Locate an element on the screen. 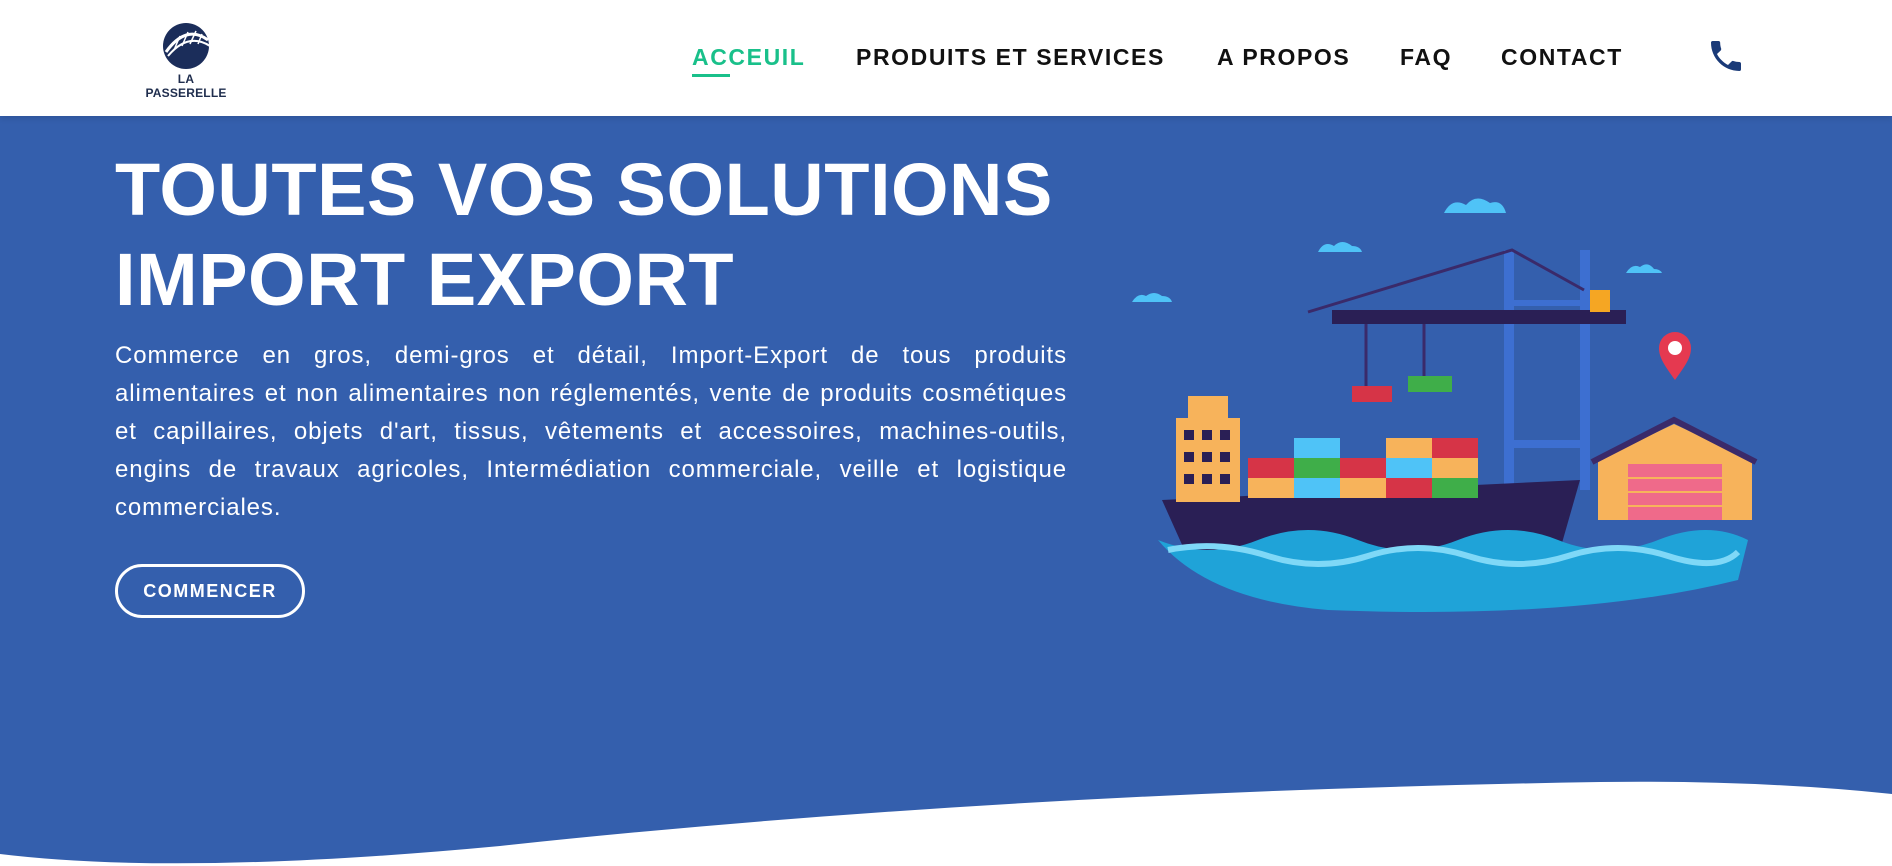 The height and width of the screenshot is (866, 1892). logo-mark-icon is located at coordinates (187, 46).